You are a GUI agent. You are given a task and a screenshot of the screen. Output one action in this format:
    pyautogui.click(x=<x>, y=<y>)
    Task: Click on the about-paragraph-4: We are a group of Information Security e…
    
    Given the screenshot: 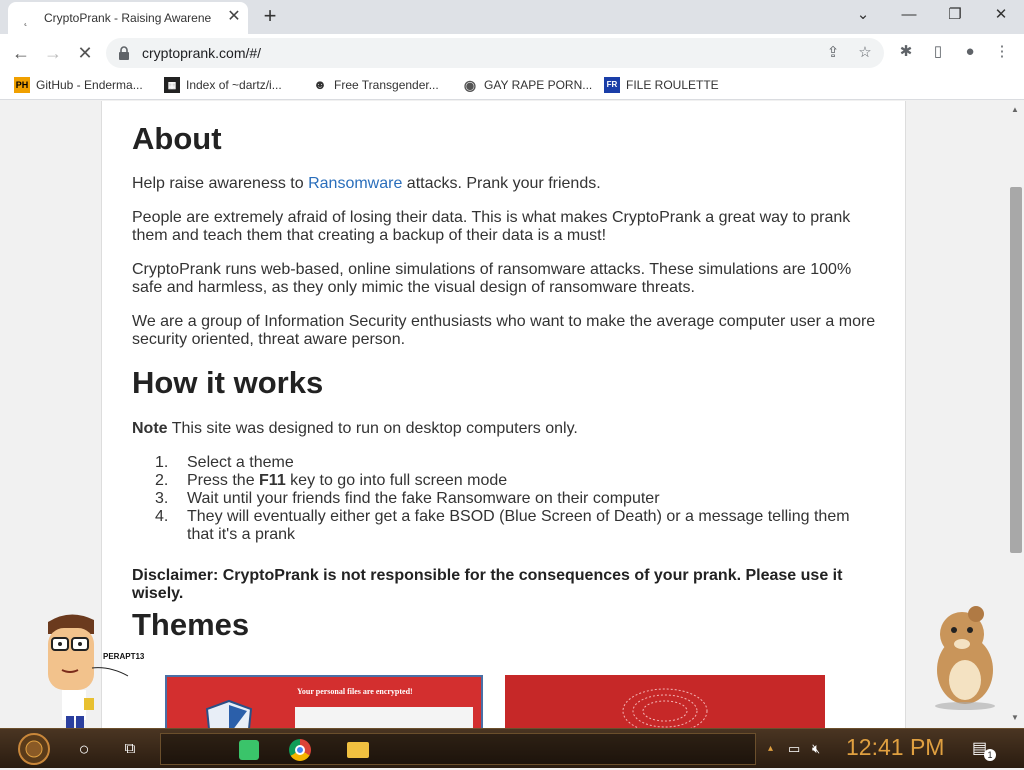 What is the action you would take?
    pyautogui.click(x=504, y=330)
    